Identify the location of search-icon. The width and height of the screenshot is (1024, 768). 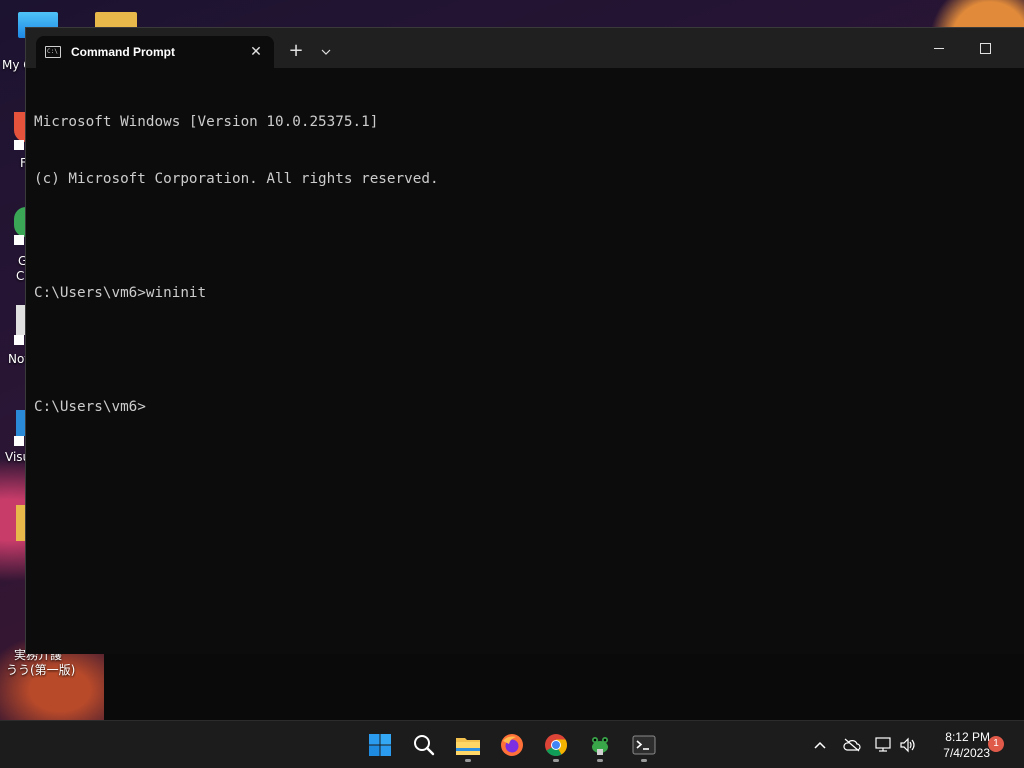
(424, 745).